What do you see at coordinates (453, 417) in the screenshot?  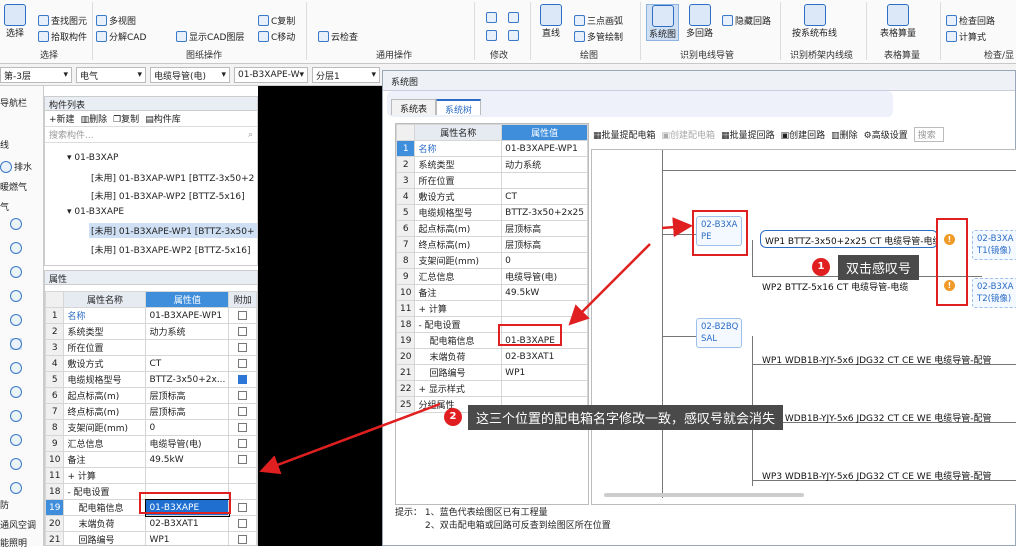 I see `step-badge: 2` at bounding box center [453, 417].